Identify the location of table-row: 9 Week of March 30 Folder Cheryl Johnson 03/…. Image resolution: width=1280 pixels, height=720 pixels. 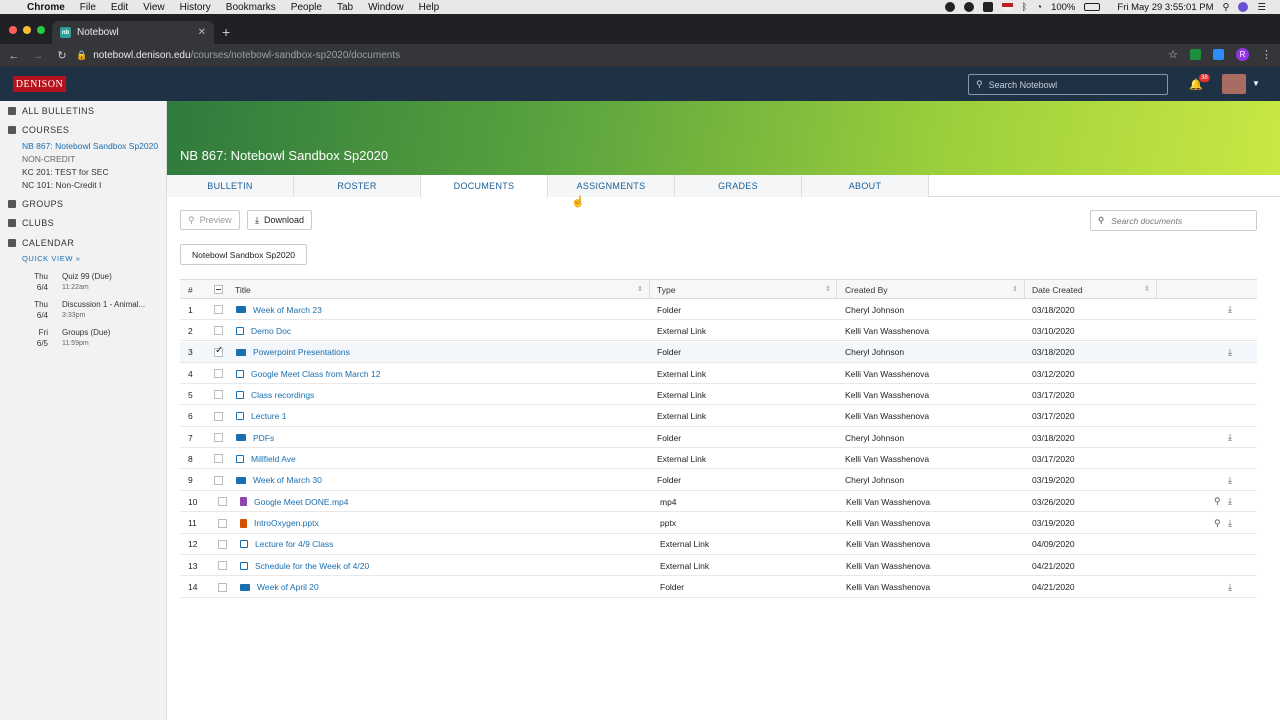
(718, 480).